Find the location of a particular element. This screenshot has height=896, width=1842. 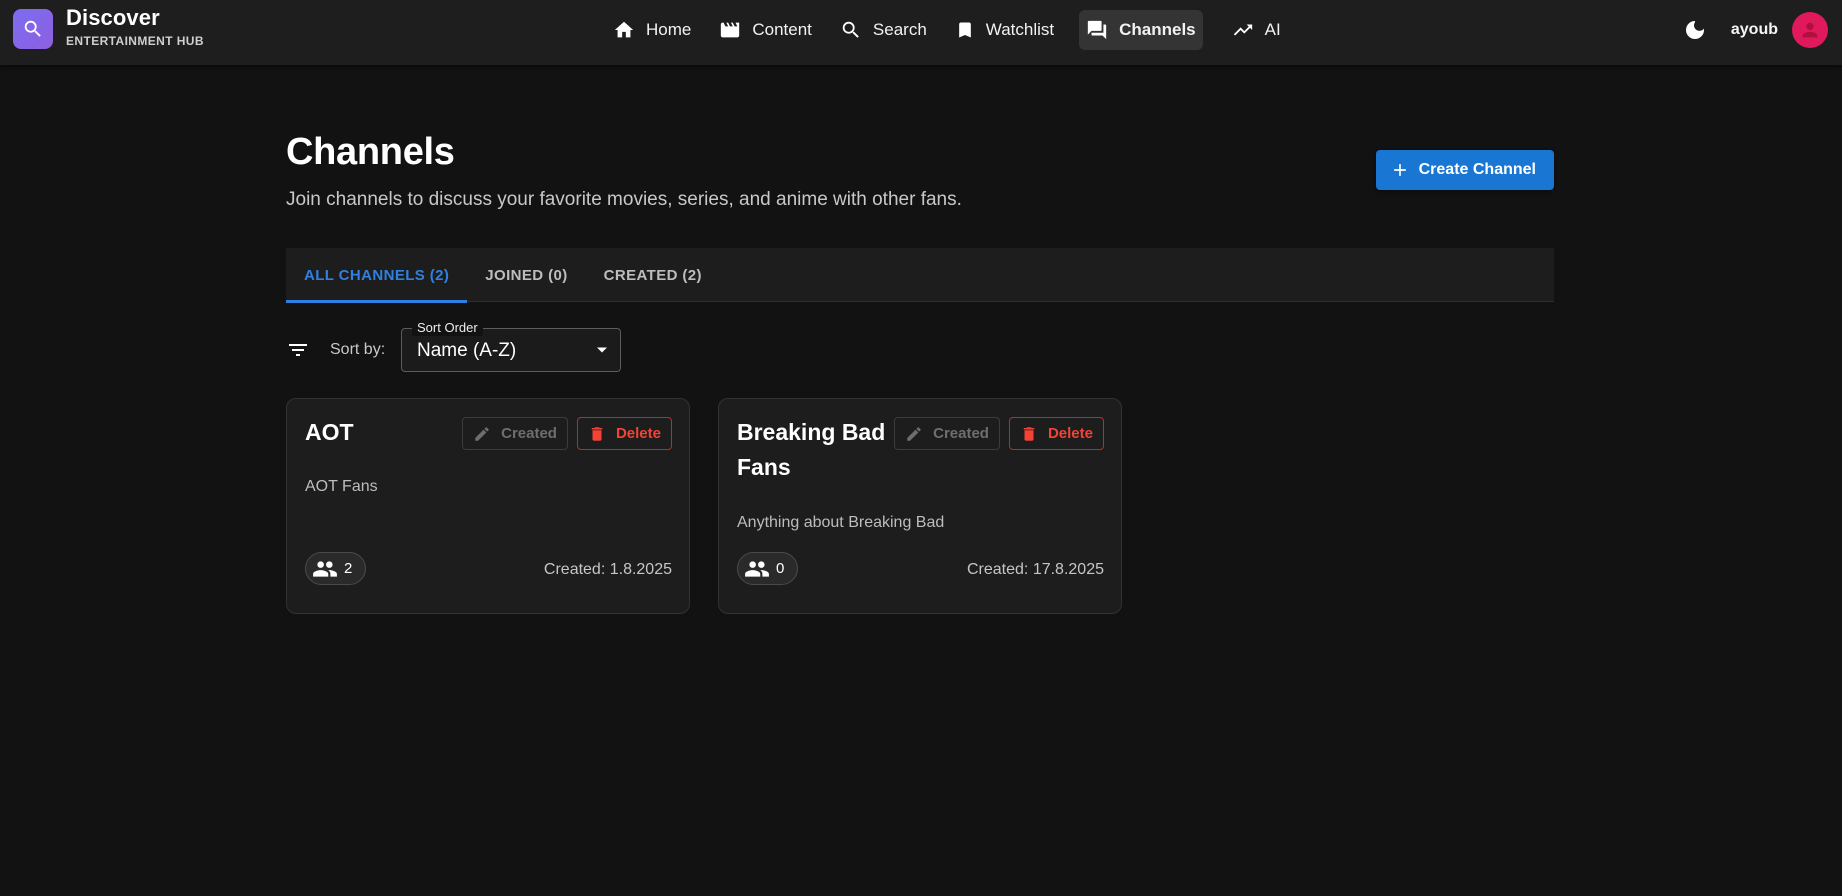

member-count: 0 is located at coordinates (780, 568).